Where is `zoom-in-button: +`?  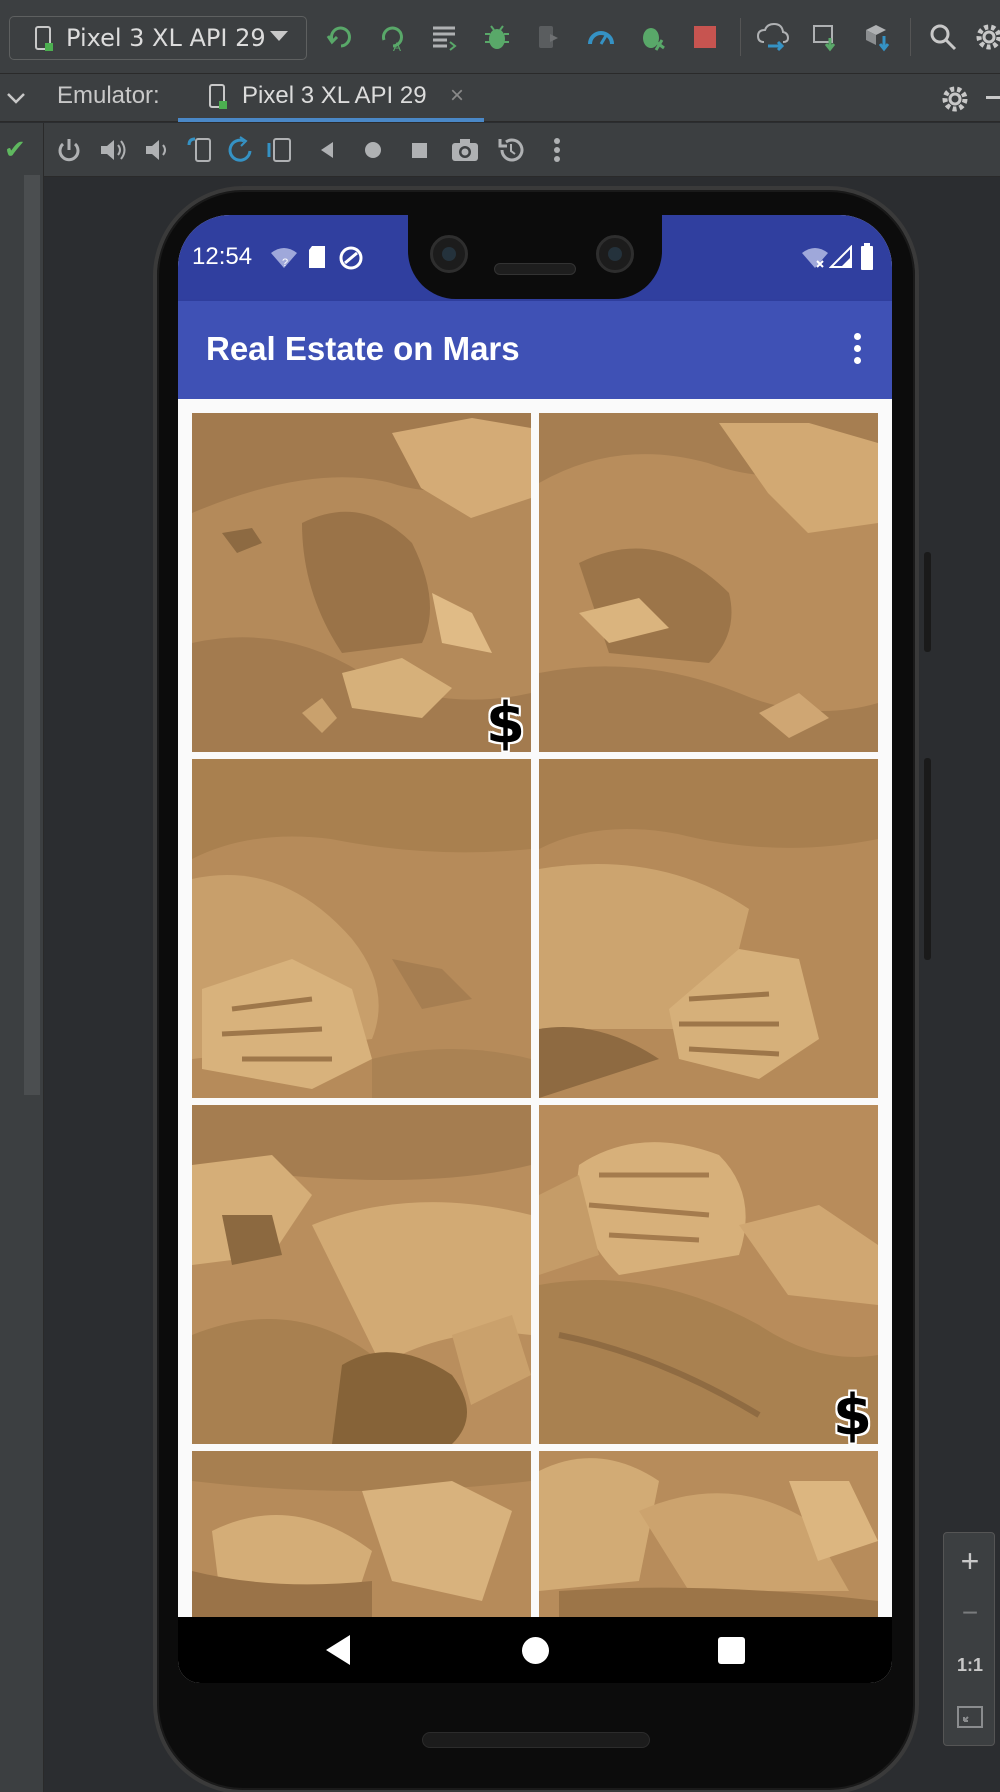
zoom-in-button: + is located at coordinates (970, 1561).